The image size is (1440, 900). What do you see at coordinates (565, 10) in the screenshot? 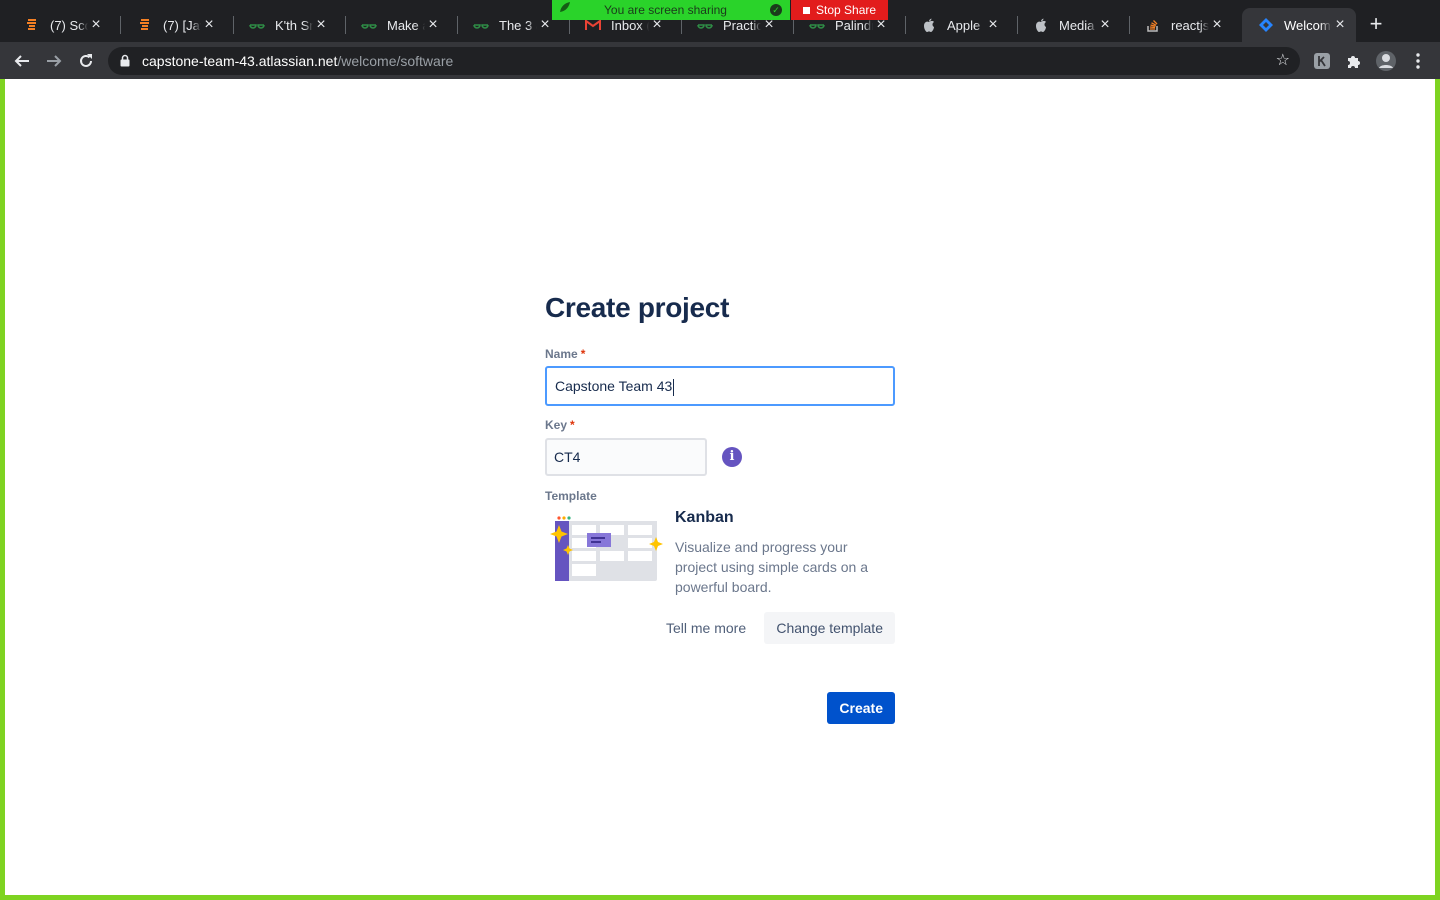
I see `leaf-icon` at bounding box center [565, 10].